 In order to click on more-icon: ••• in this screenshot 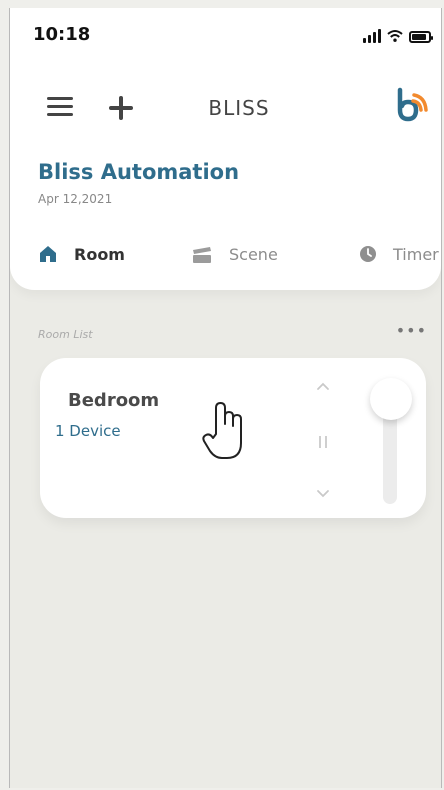, I will do `click(411, 330)`.